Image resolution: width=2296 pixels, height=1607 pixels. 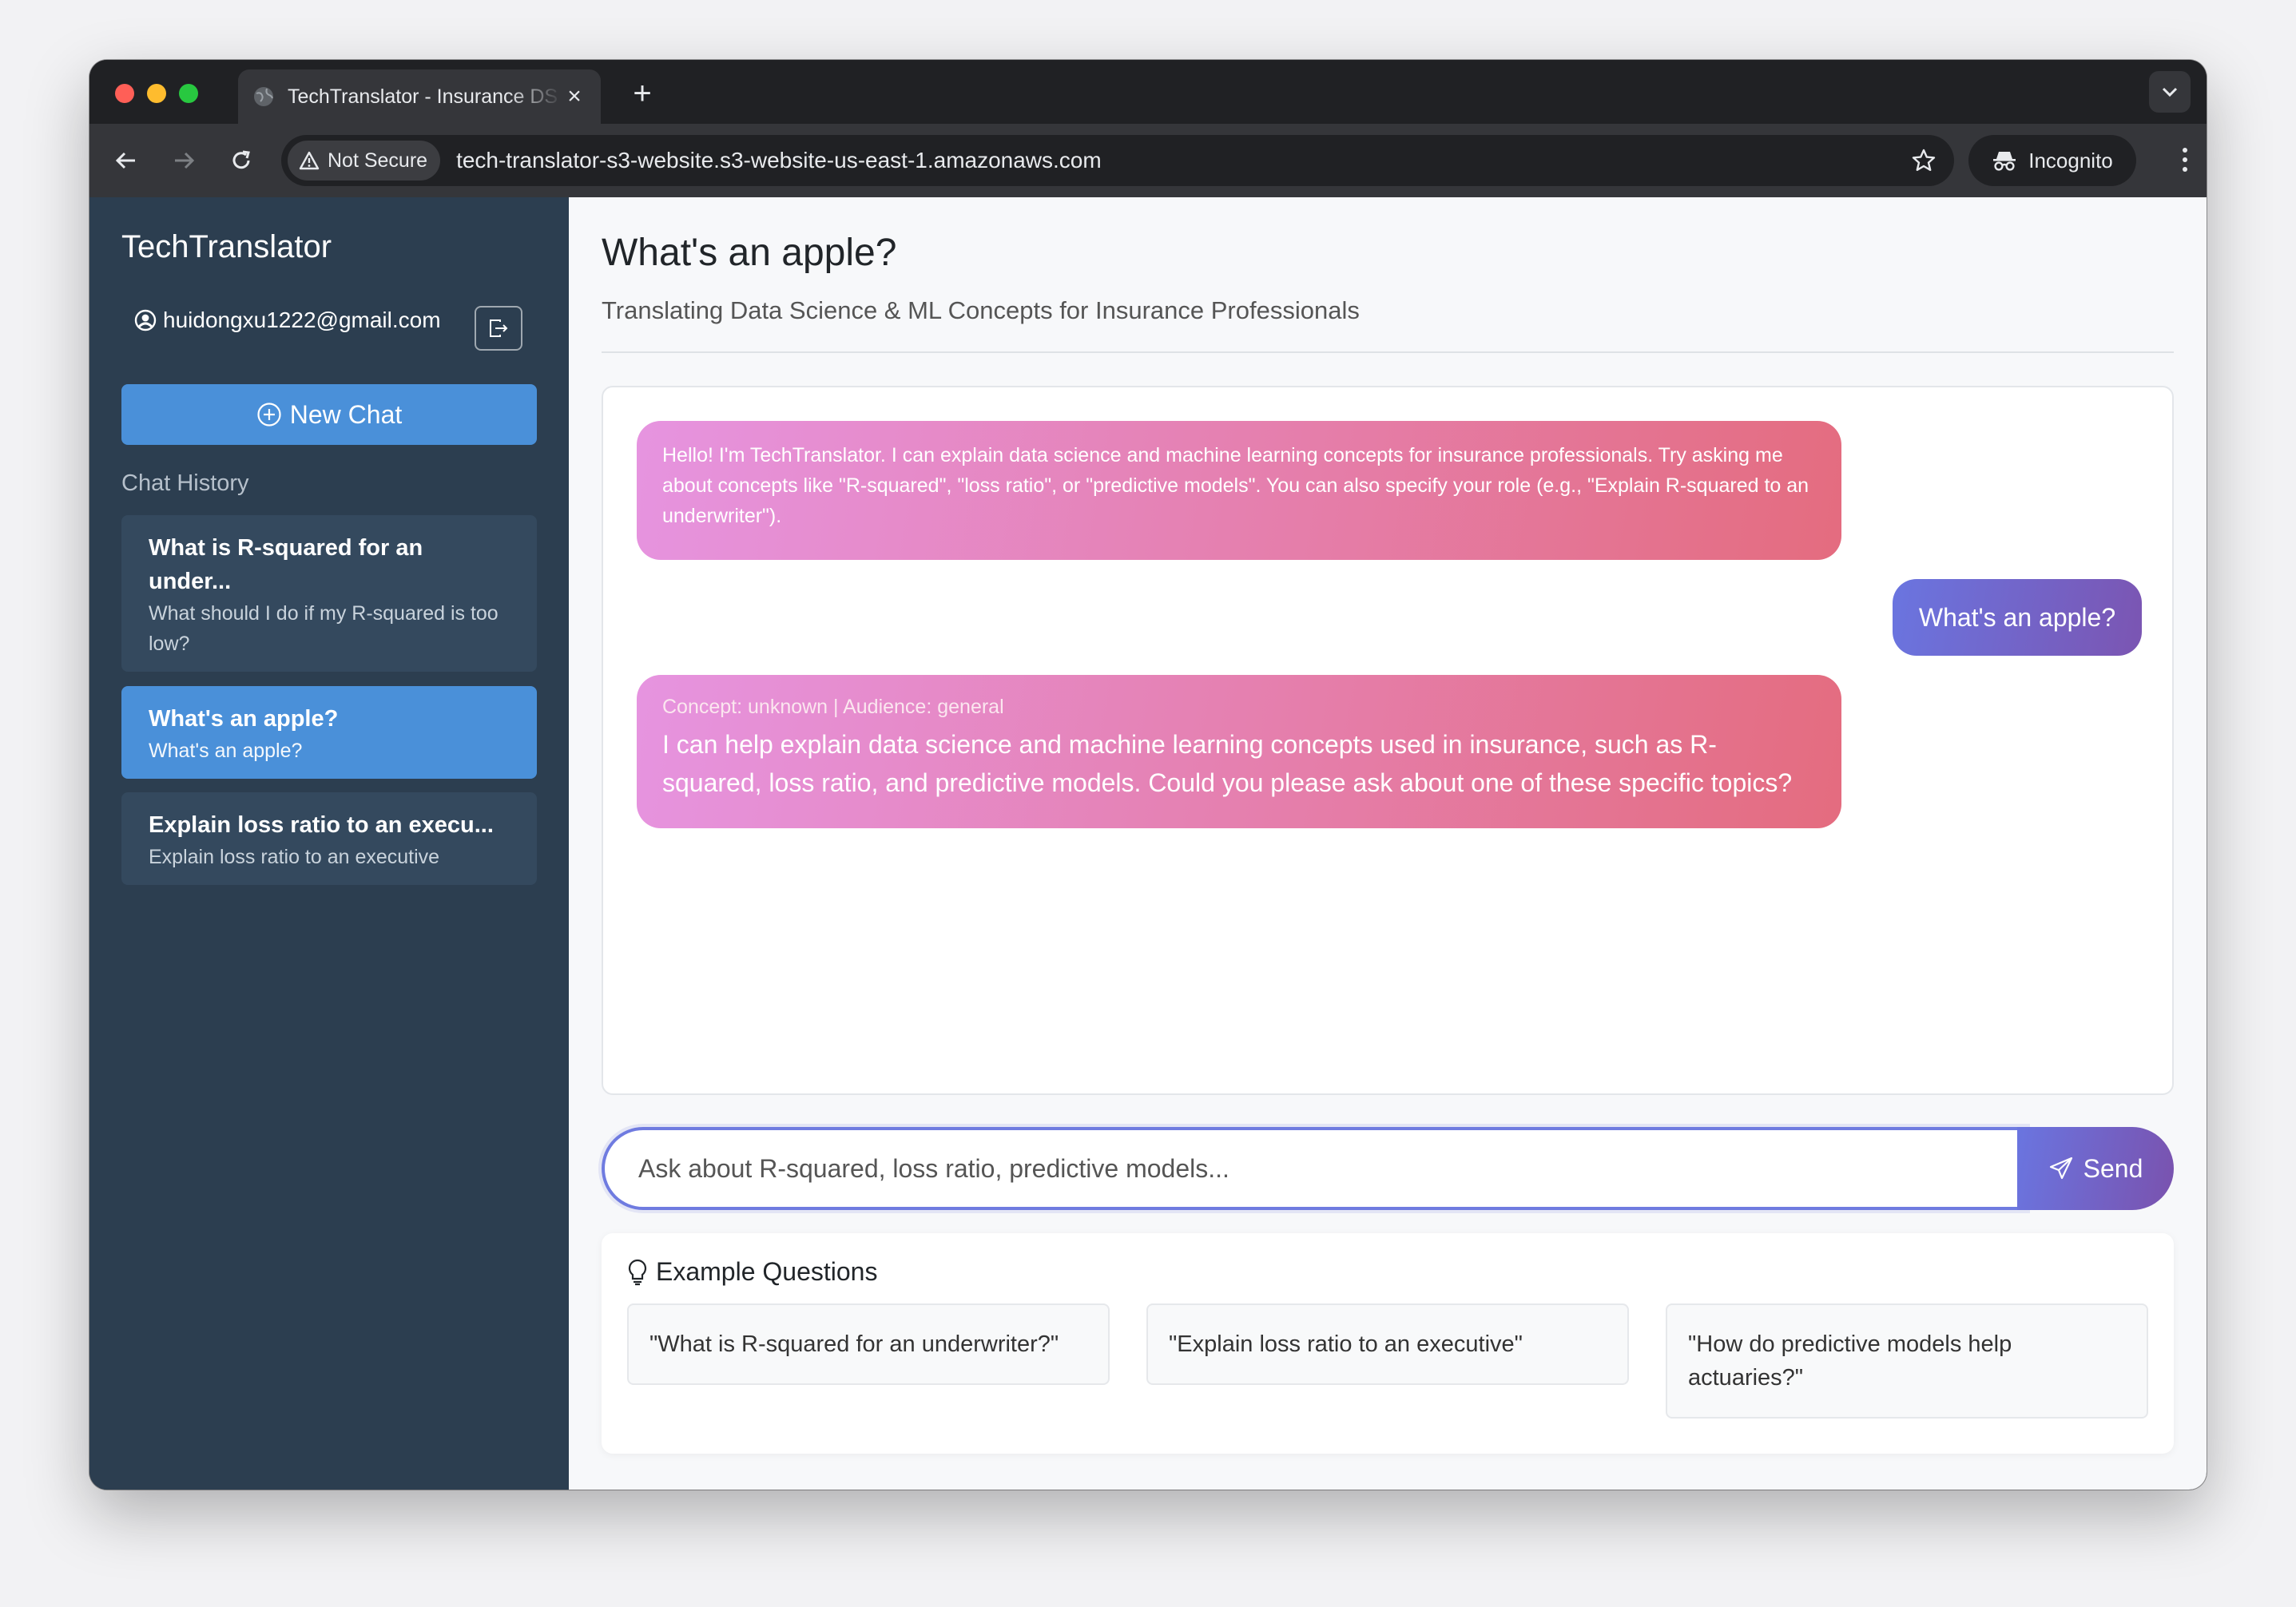 What do you see at coordinates (184, 161) in the screenshot?
I see `forward-arrow-icon` at bounding box center [184, 161].